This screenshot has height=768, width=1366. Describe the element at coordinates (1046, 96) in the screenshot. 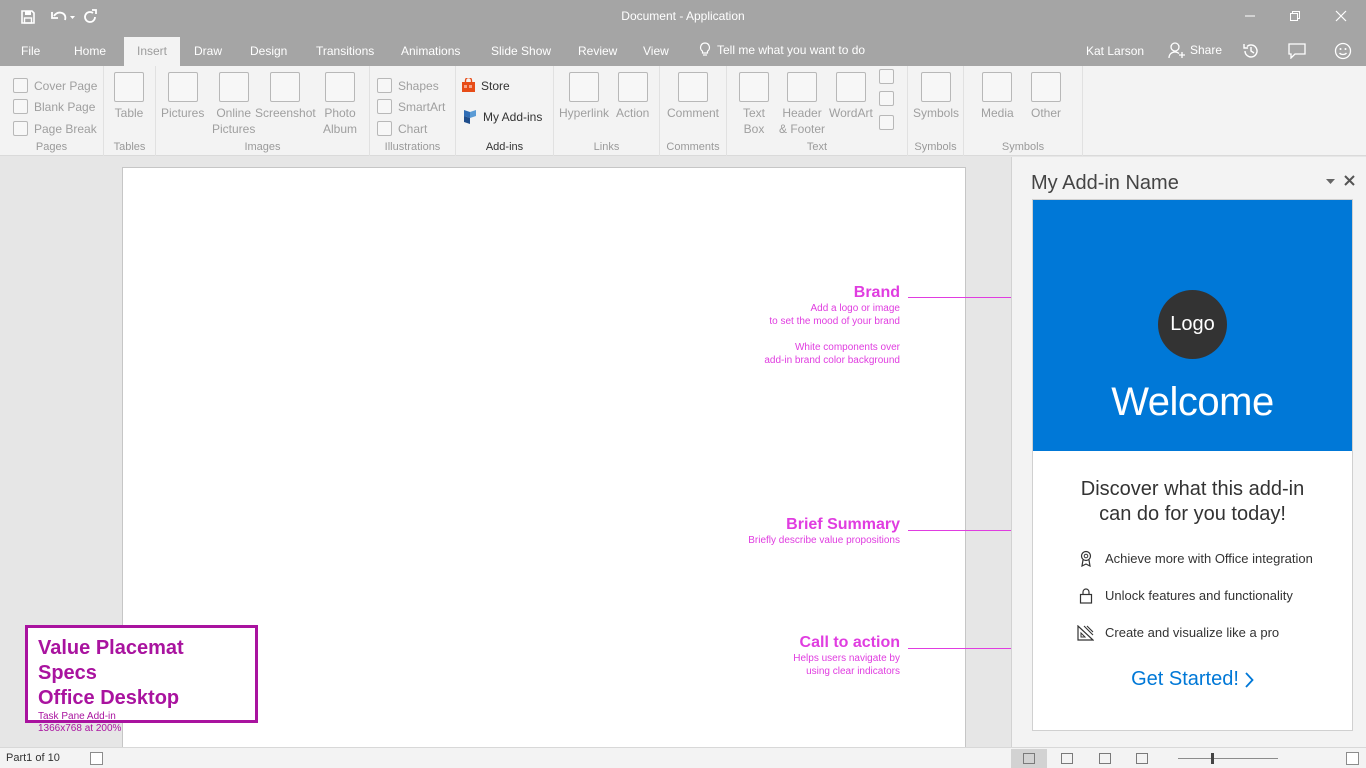

I see `other-button: Other` at that location.